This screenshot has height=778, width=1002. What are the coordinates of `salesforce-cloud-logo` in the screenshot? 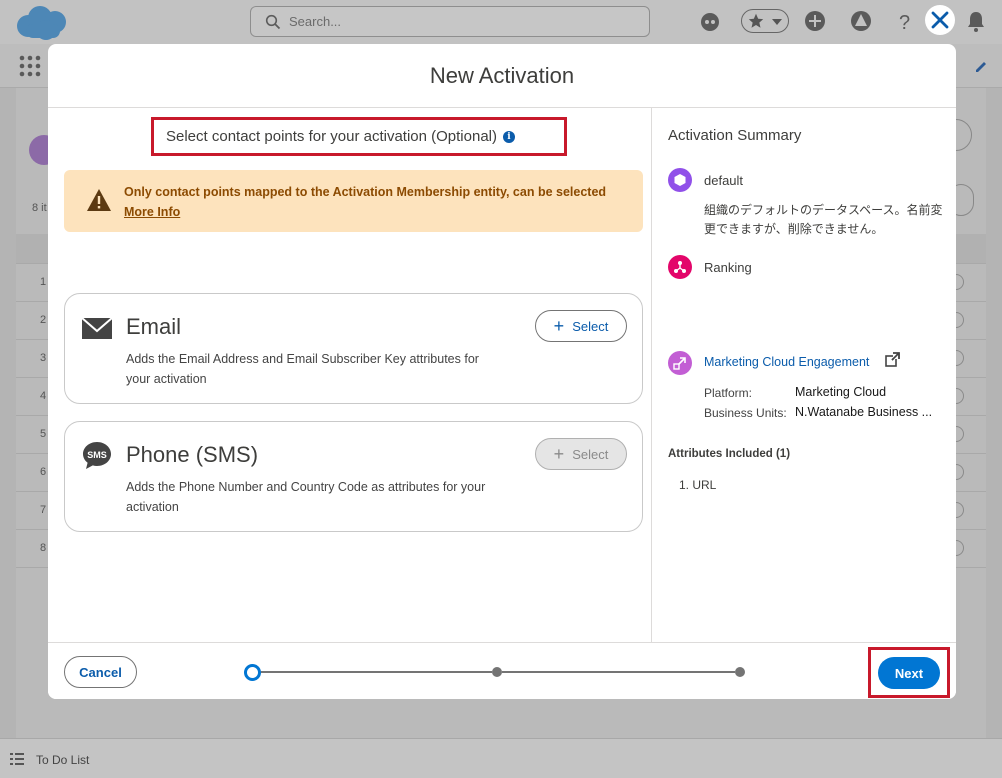 It's located at (42, 23).